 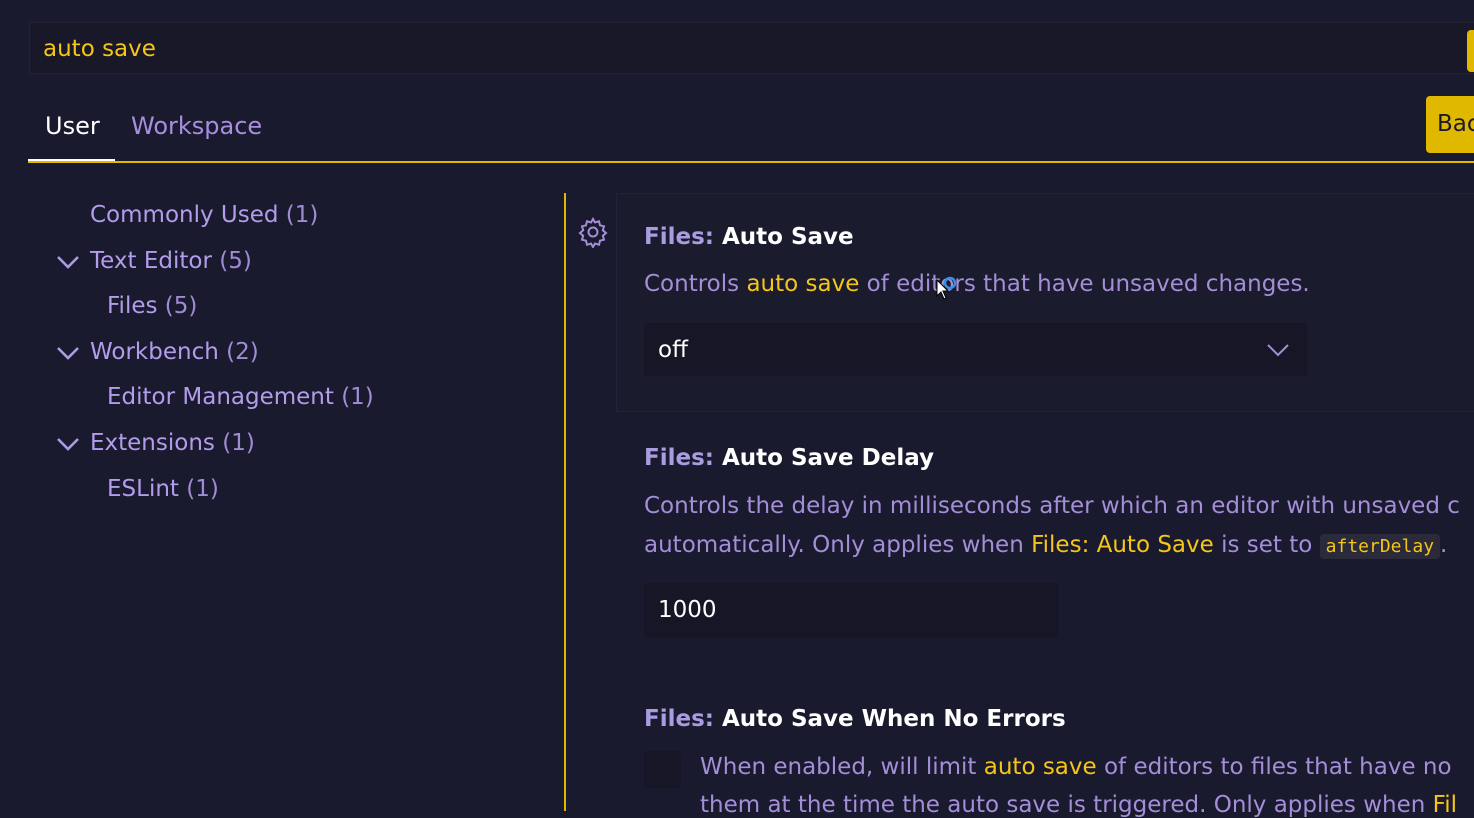 I want to click on focus-indicator-line, so click(x=565, y=502).